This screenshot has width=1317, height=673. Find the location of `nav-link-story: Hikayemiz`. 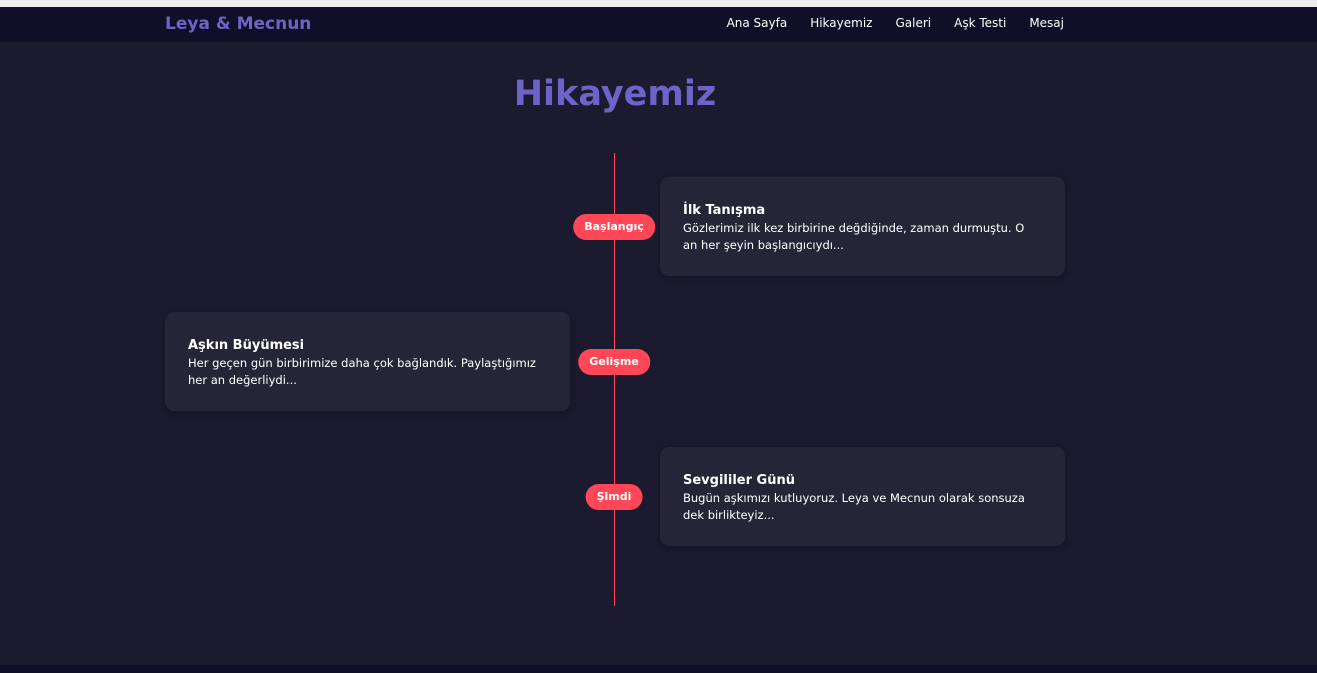

nav-link-story: Hikayemiz is located at coordinates (841, 23).